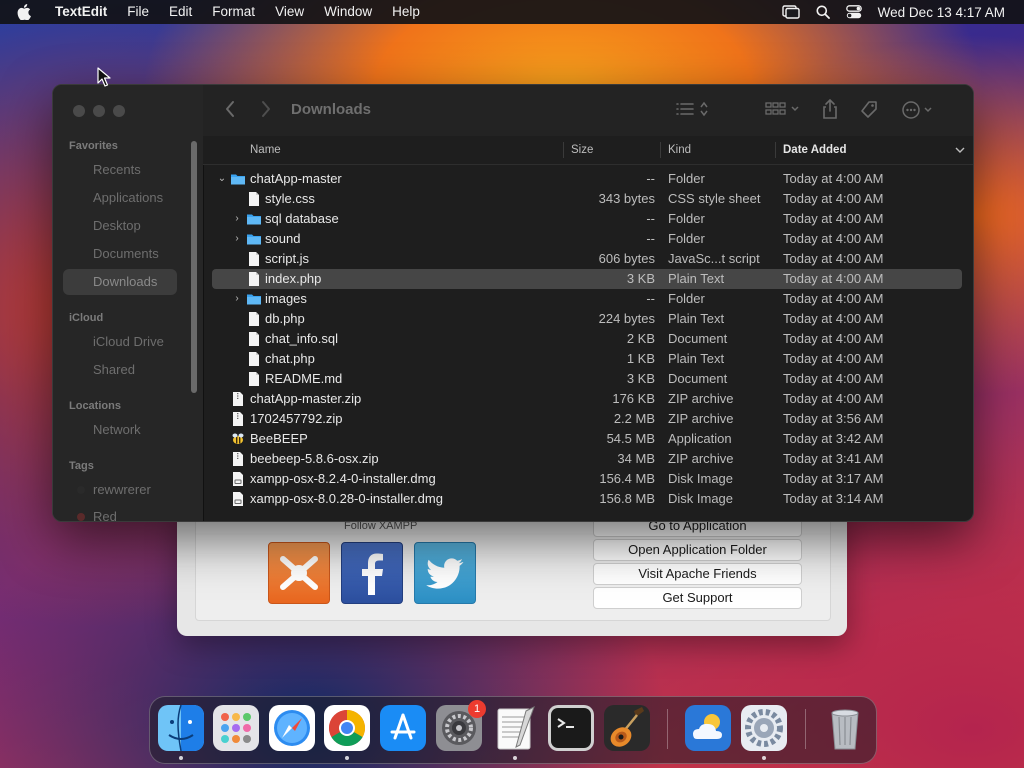  I want to click on file-kind: Disk Image, so click(701, 478).